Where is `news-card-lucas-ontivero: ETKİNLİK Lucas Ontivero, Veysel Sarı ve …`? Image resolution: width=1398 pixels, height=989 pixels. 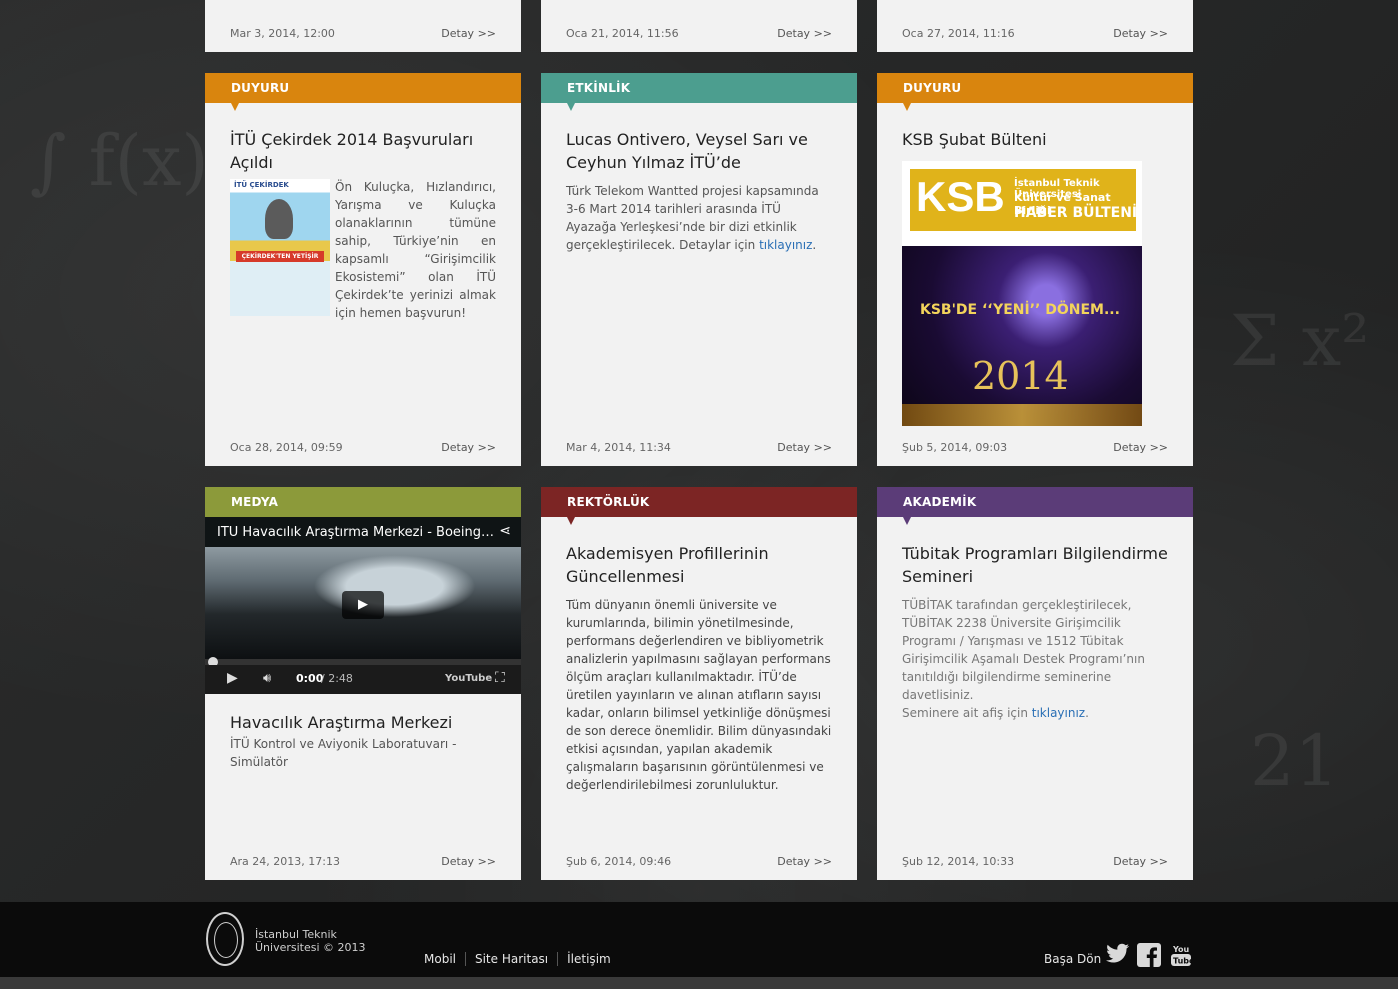
news-card-lucas-ontivero: ETKİNLİK Lucas Ontivero, Veysel Sarı ve … is located at coordinates (699, 269).